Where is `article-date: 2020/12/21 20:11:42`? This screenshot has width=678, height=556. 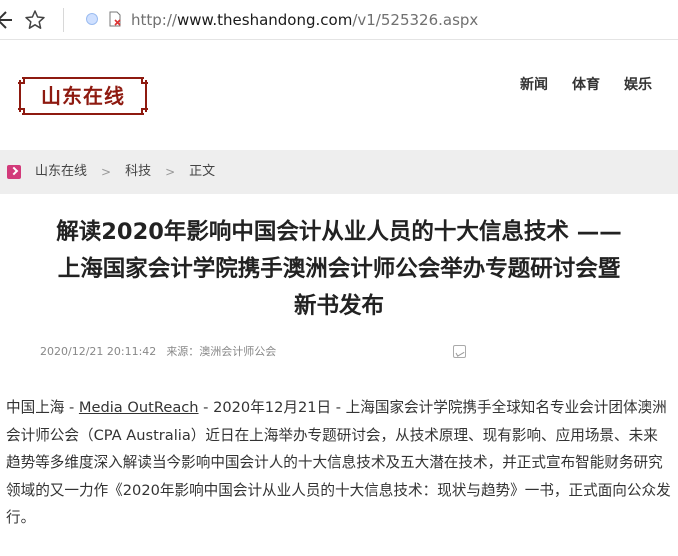 article-date: 2020/12/21 20:11:42 is located at coordinates (98, 351).